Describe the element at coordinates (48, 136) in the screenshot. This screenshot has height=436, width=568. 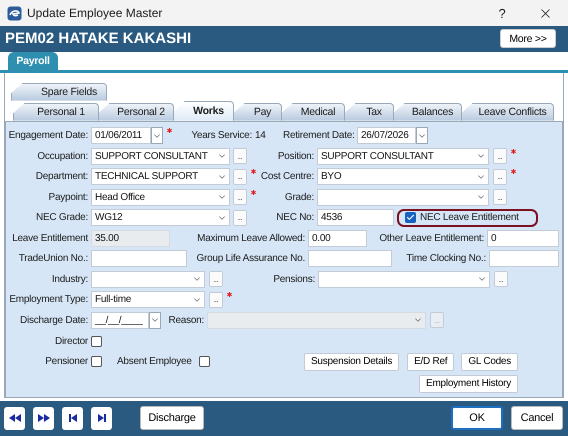
I see `field-label: Engagement Date:` at that location.